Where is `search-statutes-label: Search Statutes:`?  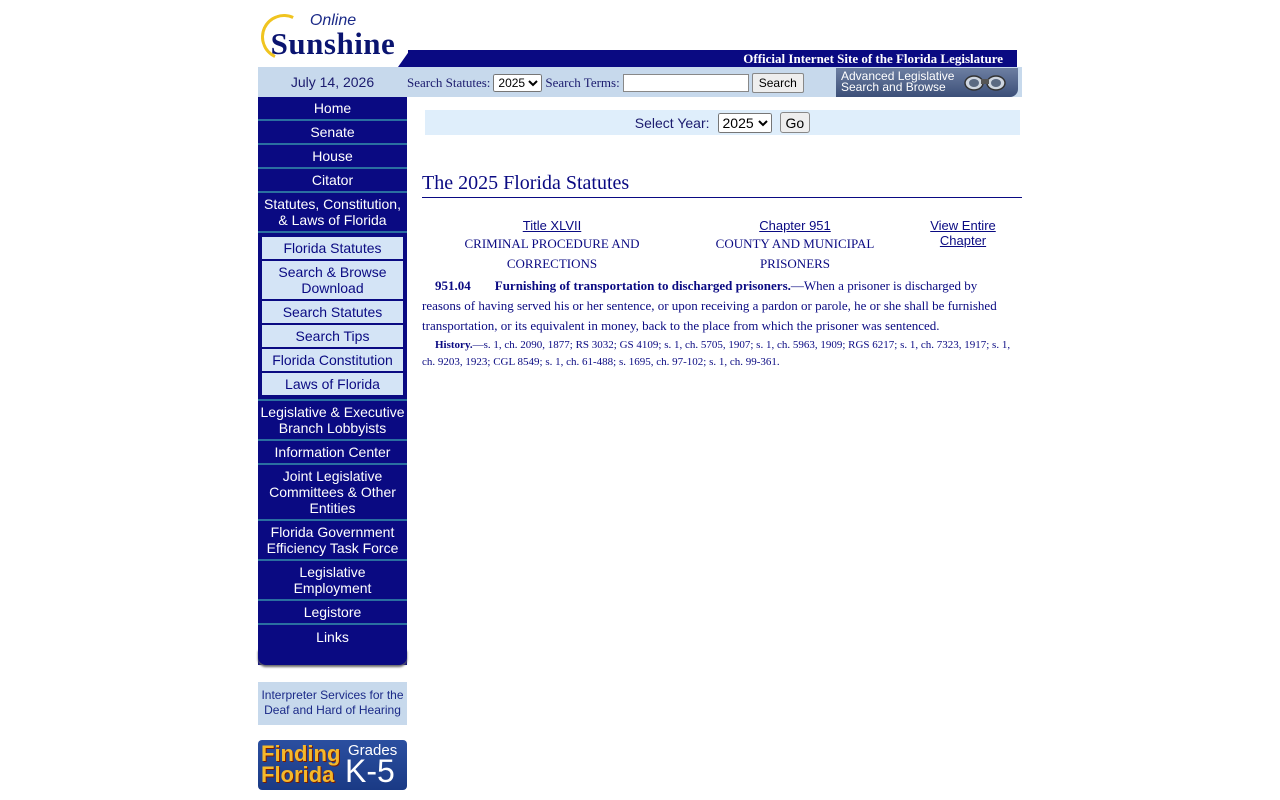
search-statutes-label: Search Statutes: is located at coordinates (449, 82).